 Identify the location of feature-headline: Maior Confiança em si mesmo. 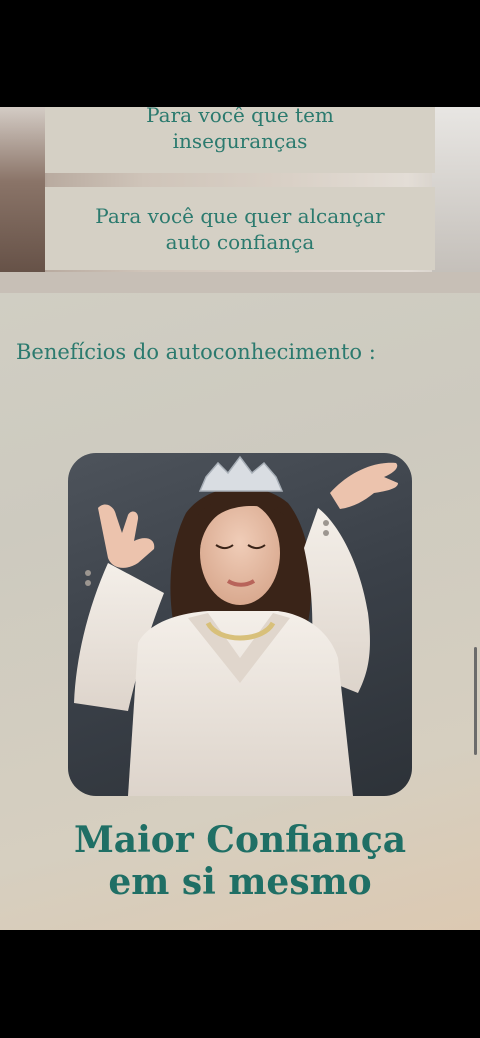
(240, 861).